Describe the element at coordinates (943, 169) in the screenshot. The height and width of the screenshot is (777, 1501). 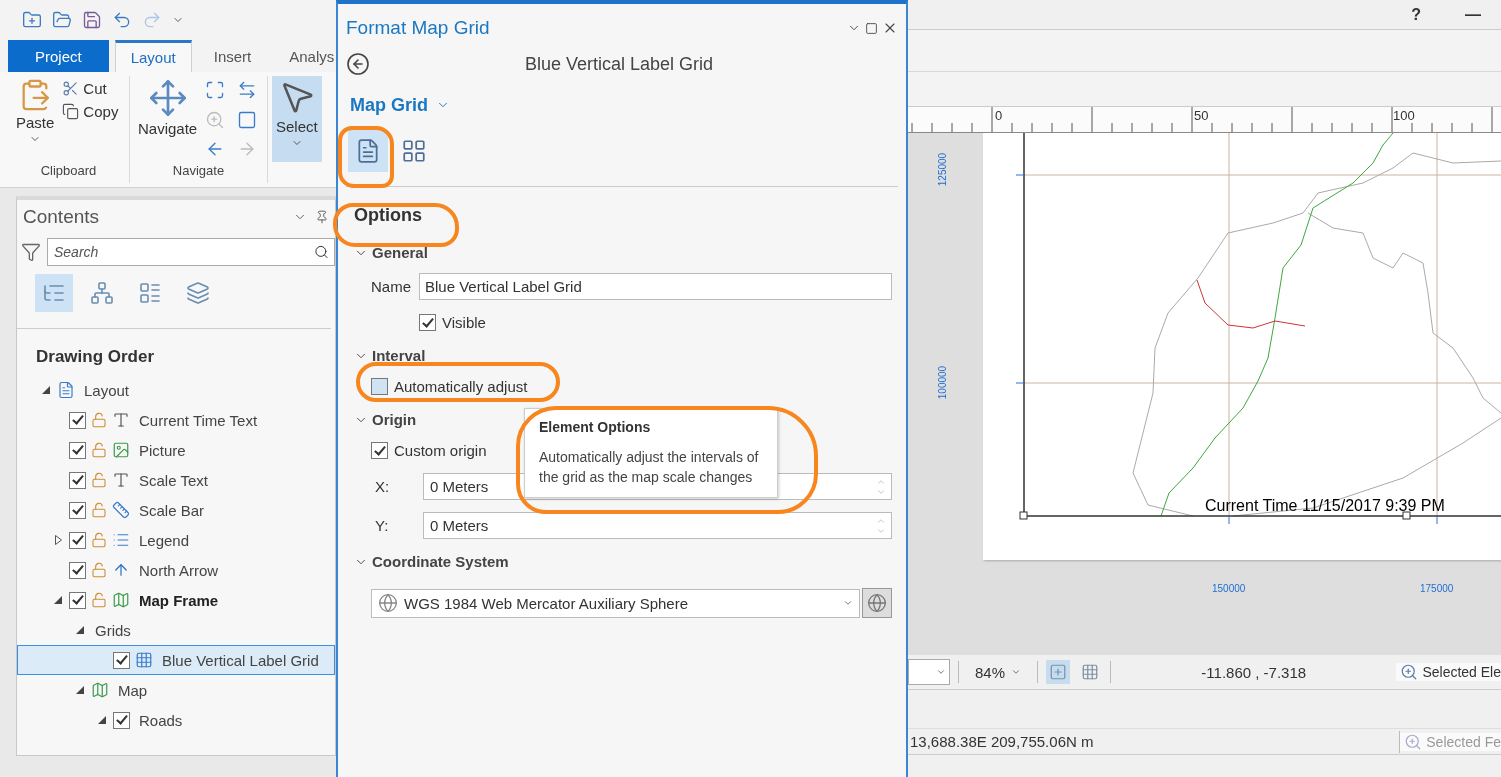
I see `grid-label: 125000` at that location.